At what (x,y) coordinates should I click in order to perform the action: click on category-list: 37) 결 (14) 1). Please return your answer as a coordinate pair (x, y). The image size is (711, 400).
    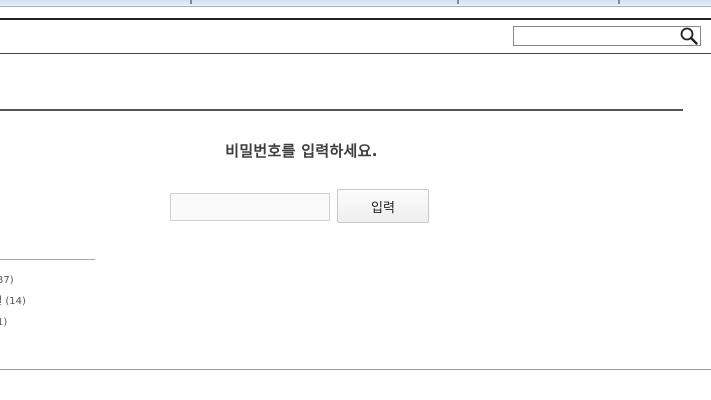
    Looking at the image, I should click on (16, 303).